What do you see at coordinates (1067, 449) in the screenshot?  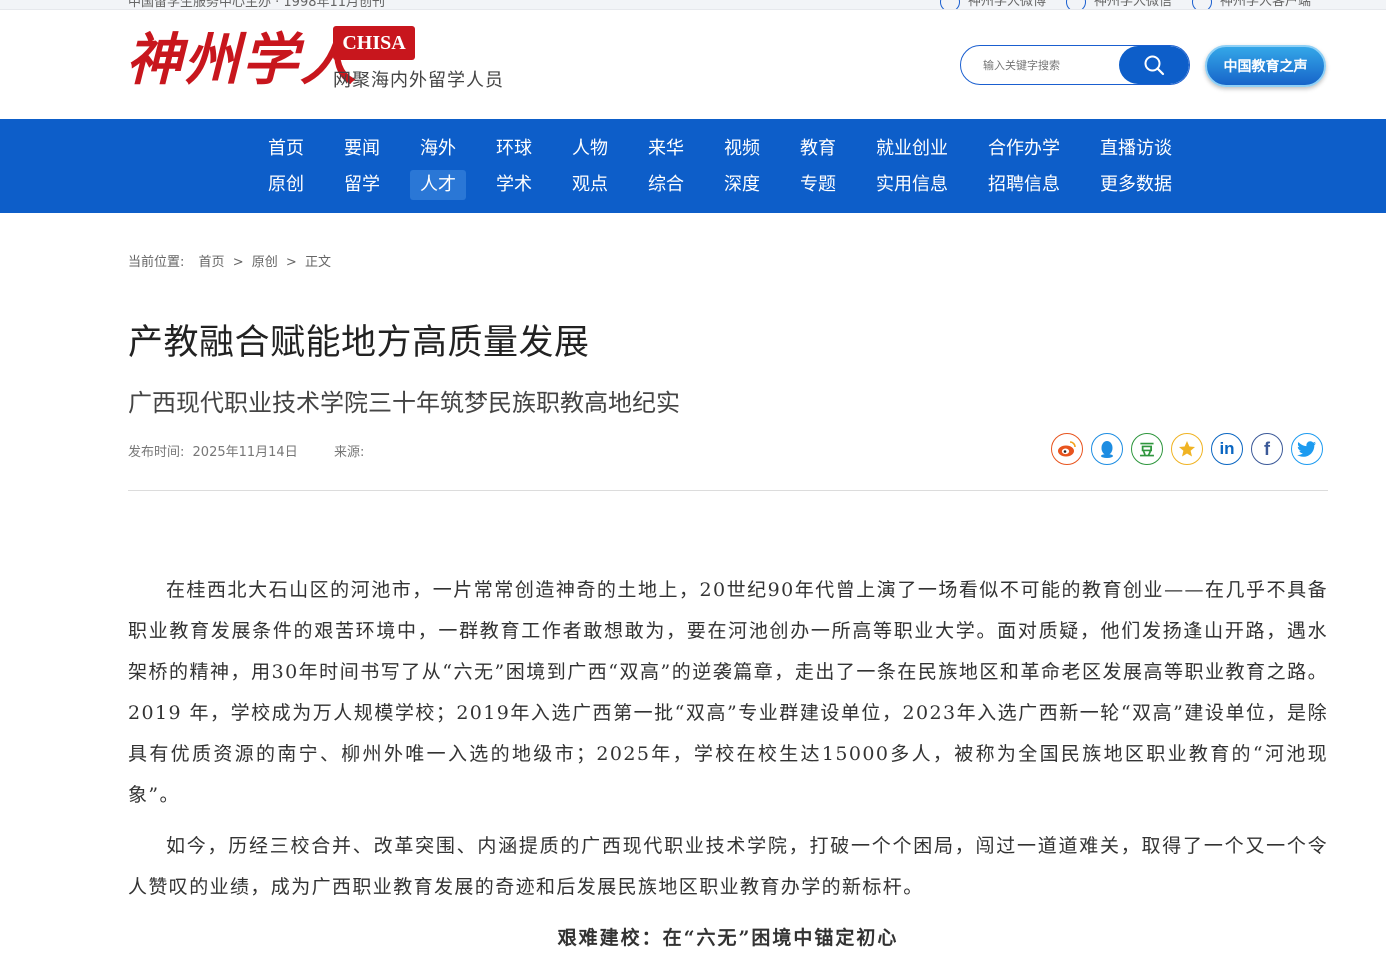 I see `weibo-icon` at bounding box center [1067, 449].